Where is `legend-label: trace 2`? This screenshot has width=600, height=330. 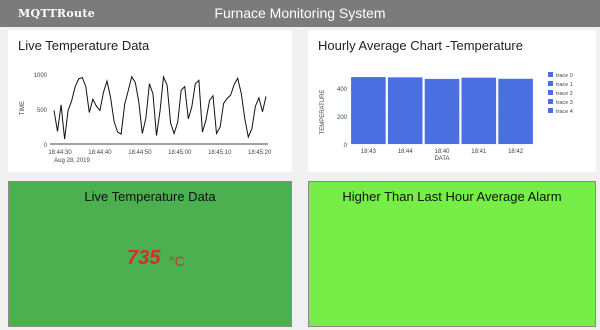
legend-label: trace 2 is located at coordinates (564, 94).